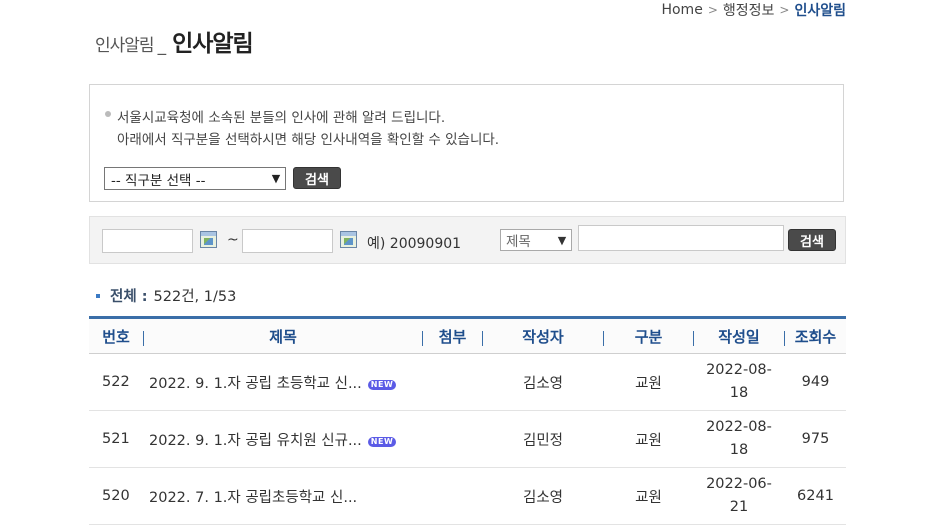 This screenshot has height=525, width=942. What do you see at coordinates (116, 382) in the screenshot?
I see `row-number: 522` at bounding box center [116, 382].